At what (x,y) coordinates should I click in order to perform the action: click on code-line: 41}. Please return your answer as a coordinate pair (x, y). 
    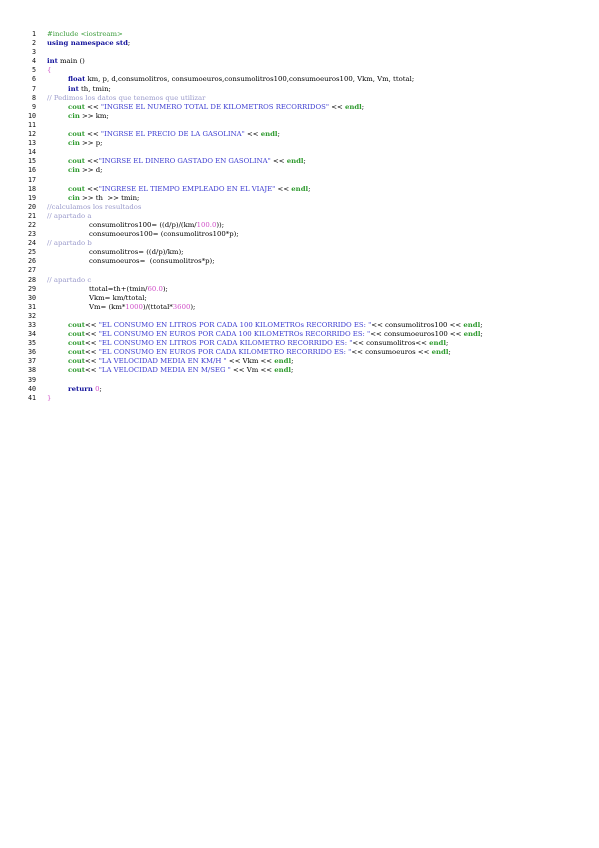
    Looking at the image, I should click on (311, 398).